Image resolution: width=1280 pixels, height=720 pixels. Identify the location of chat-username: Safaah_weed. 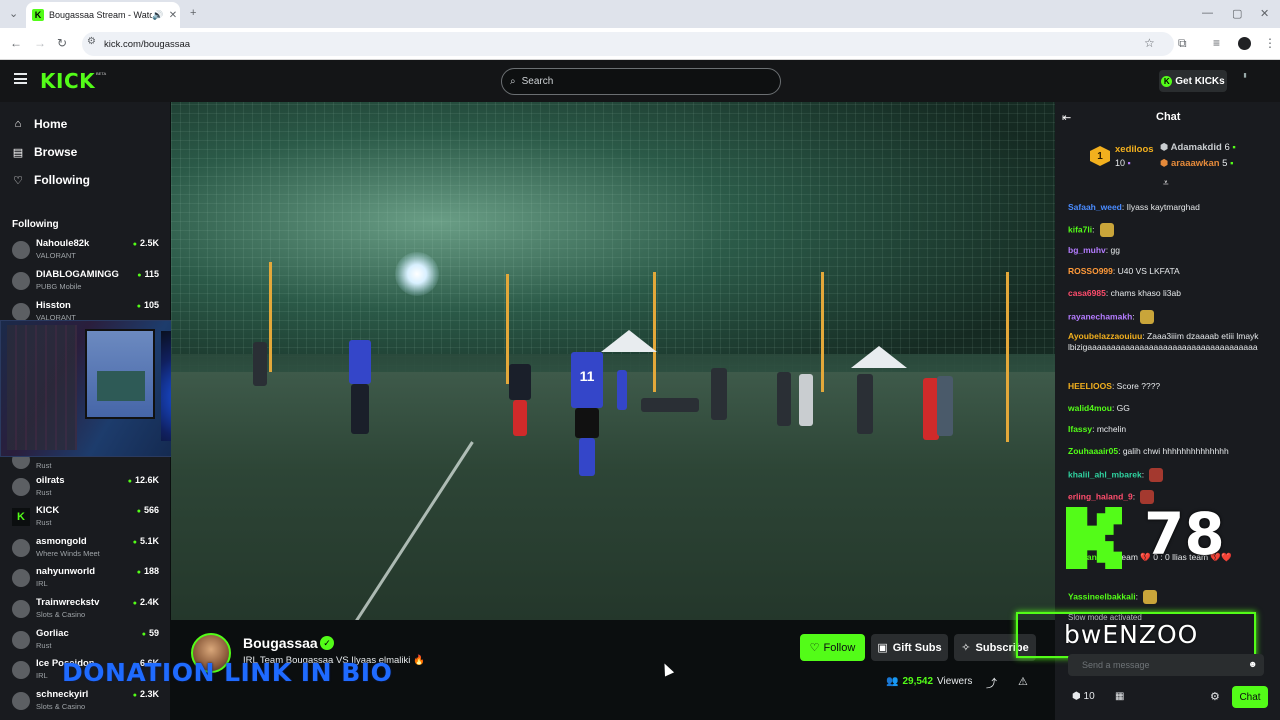
(1095, 207).